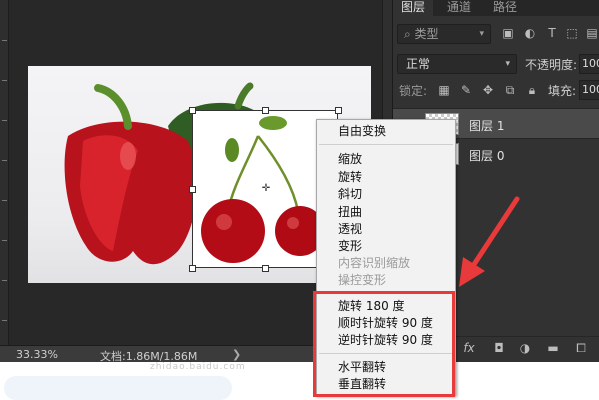 This screenshot has height=400, width=599. What do you see at coordinates (510, 90) in the screenshot?
I see `lock-artboard-icon: ⧉` at bounding box center [510, 90].